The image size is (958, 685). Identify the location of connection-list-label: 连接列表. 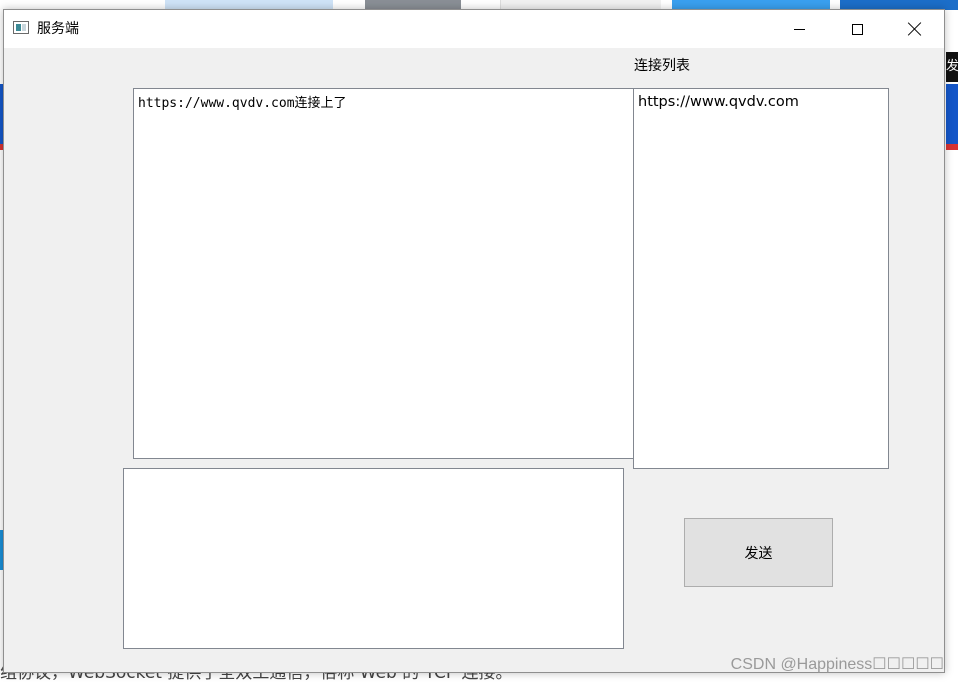
(662, 66).